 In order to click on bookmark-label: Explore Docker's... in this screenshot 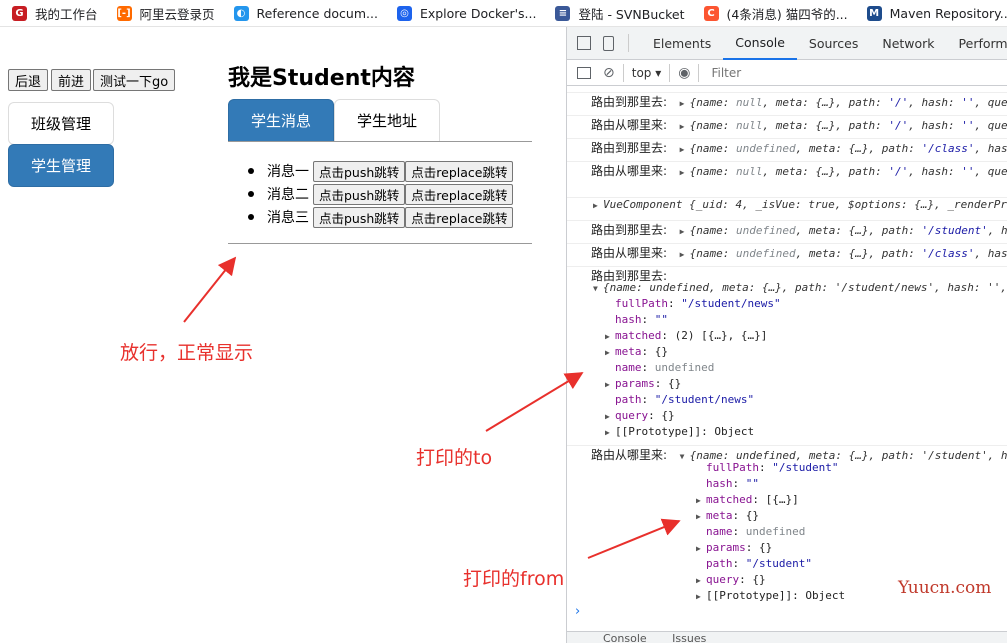, I will do `click(478, 13)`.